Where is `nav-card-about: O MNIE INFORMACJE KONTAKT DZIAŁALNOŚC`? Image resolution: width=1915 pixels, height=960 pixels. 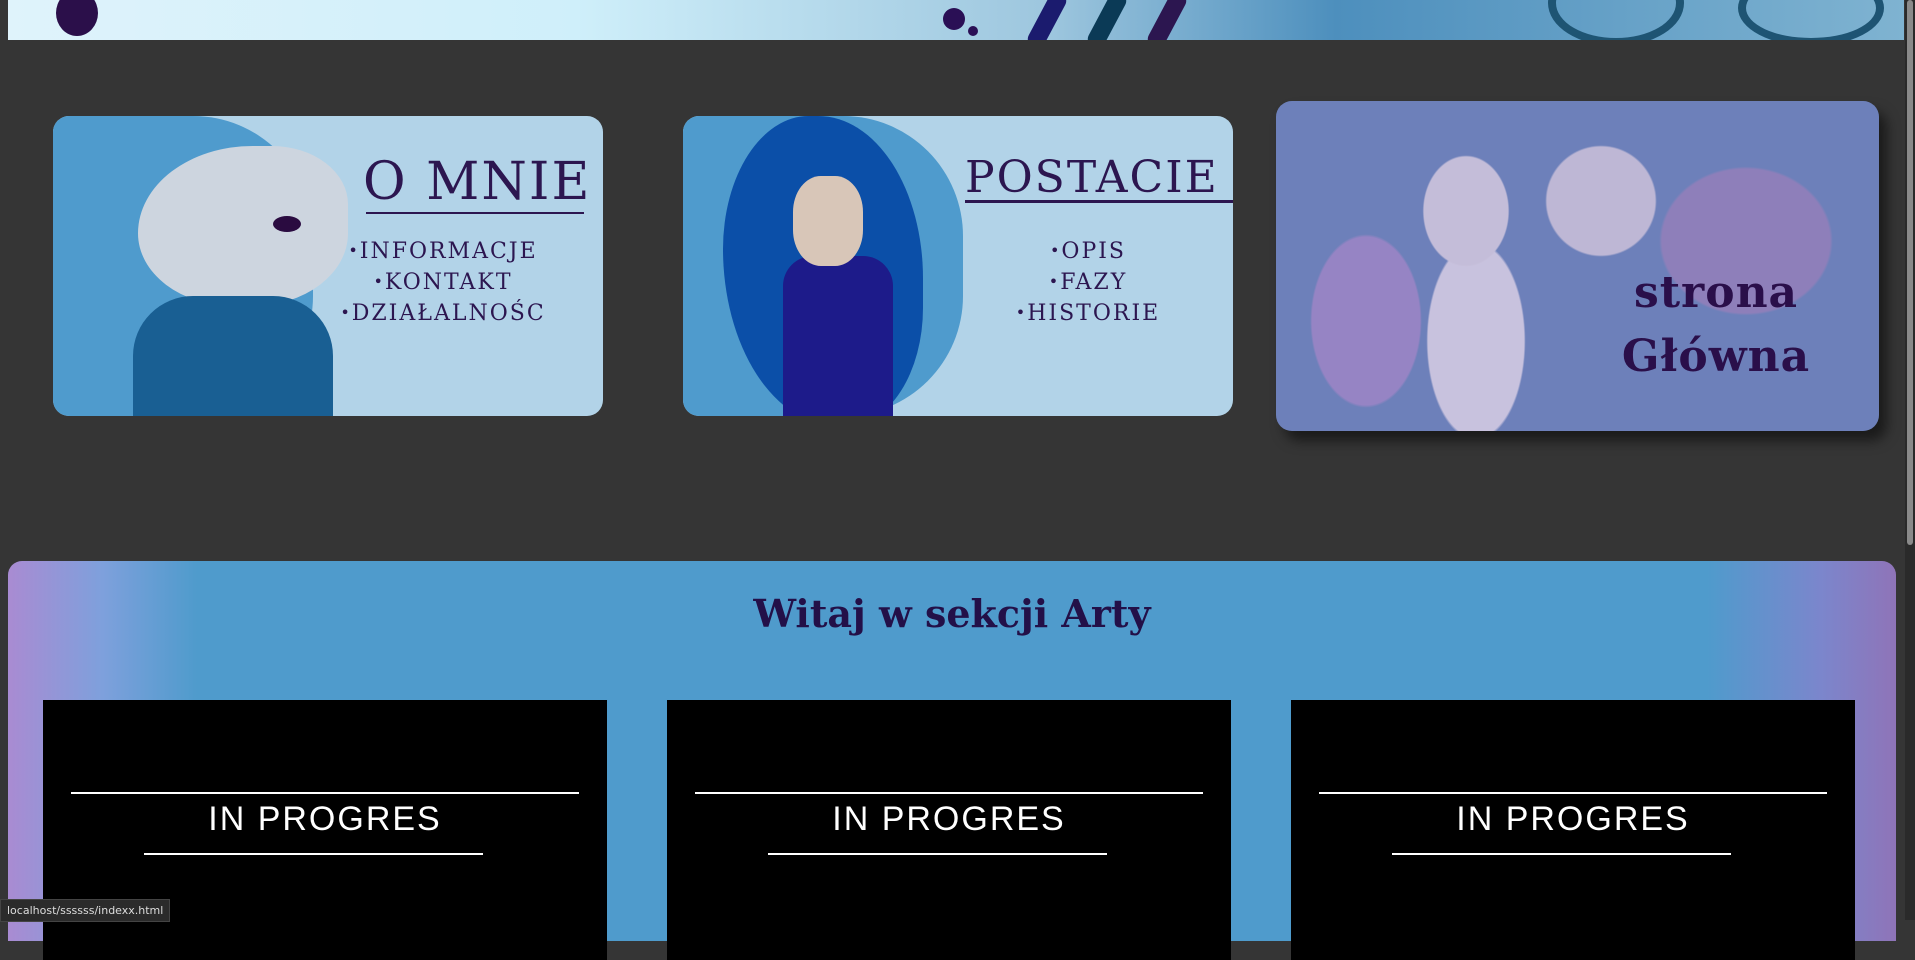 nav-card-about: O MNIE INFORMACJE KONTAKT DZIAŁALNOŚC is located at coordinates (328, 266).